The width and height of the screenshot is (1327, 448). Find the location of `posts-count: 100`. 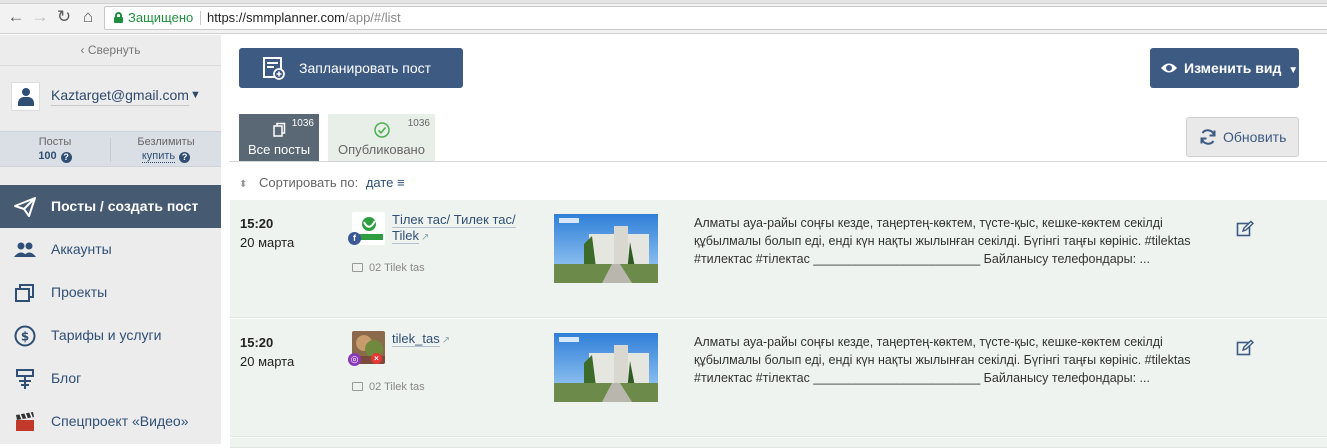

posts-count: 100 is located at coordinates (47, 156).